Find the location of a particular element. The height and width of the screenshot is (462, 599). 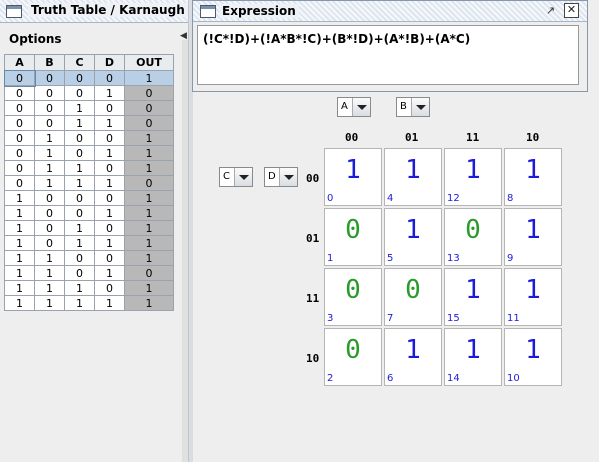

table-row: 11010 is located at coordinates (89, 273).